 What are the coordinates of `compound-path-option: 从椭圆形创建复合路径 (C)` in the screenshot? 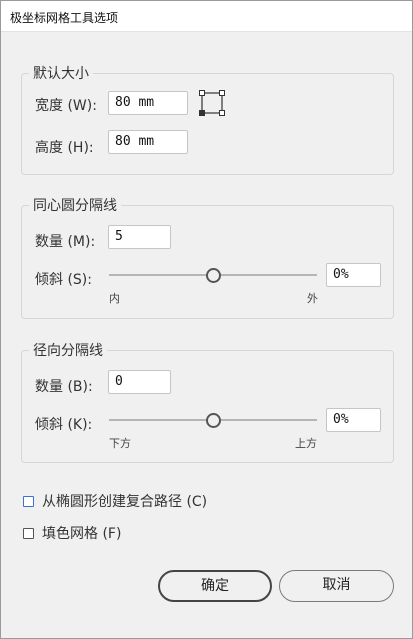 It's located at (115, 501).